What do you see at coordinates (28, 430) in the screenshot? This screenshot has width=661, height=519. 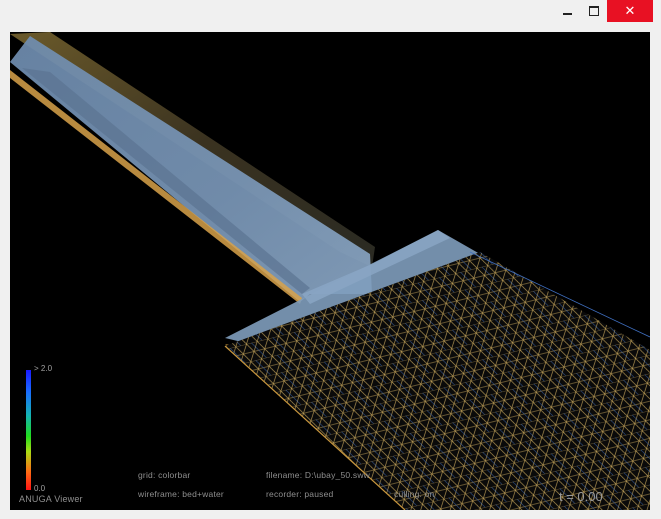 I see `colorbar` at bounding box center [28, 430].